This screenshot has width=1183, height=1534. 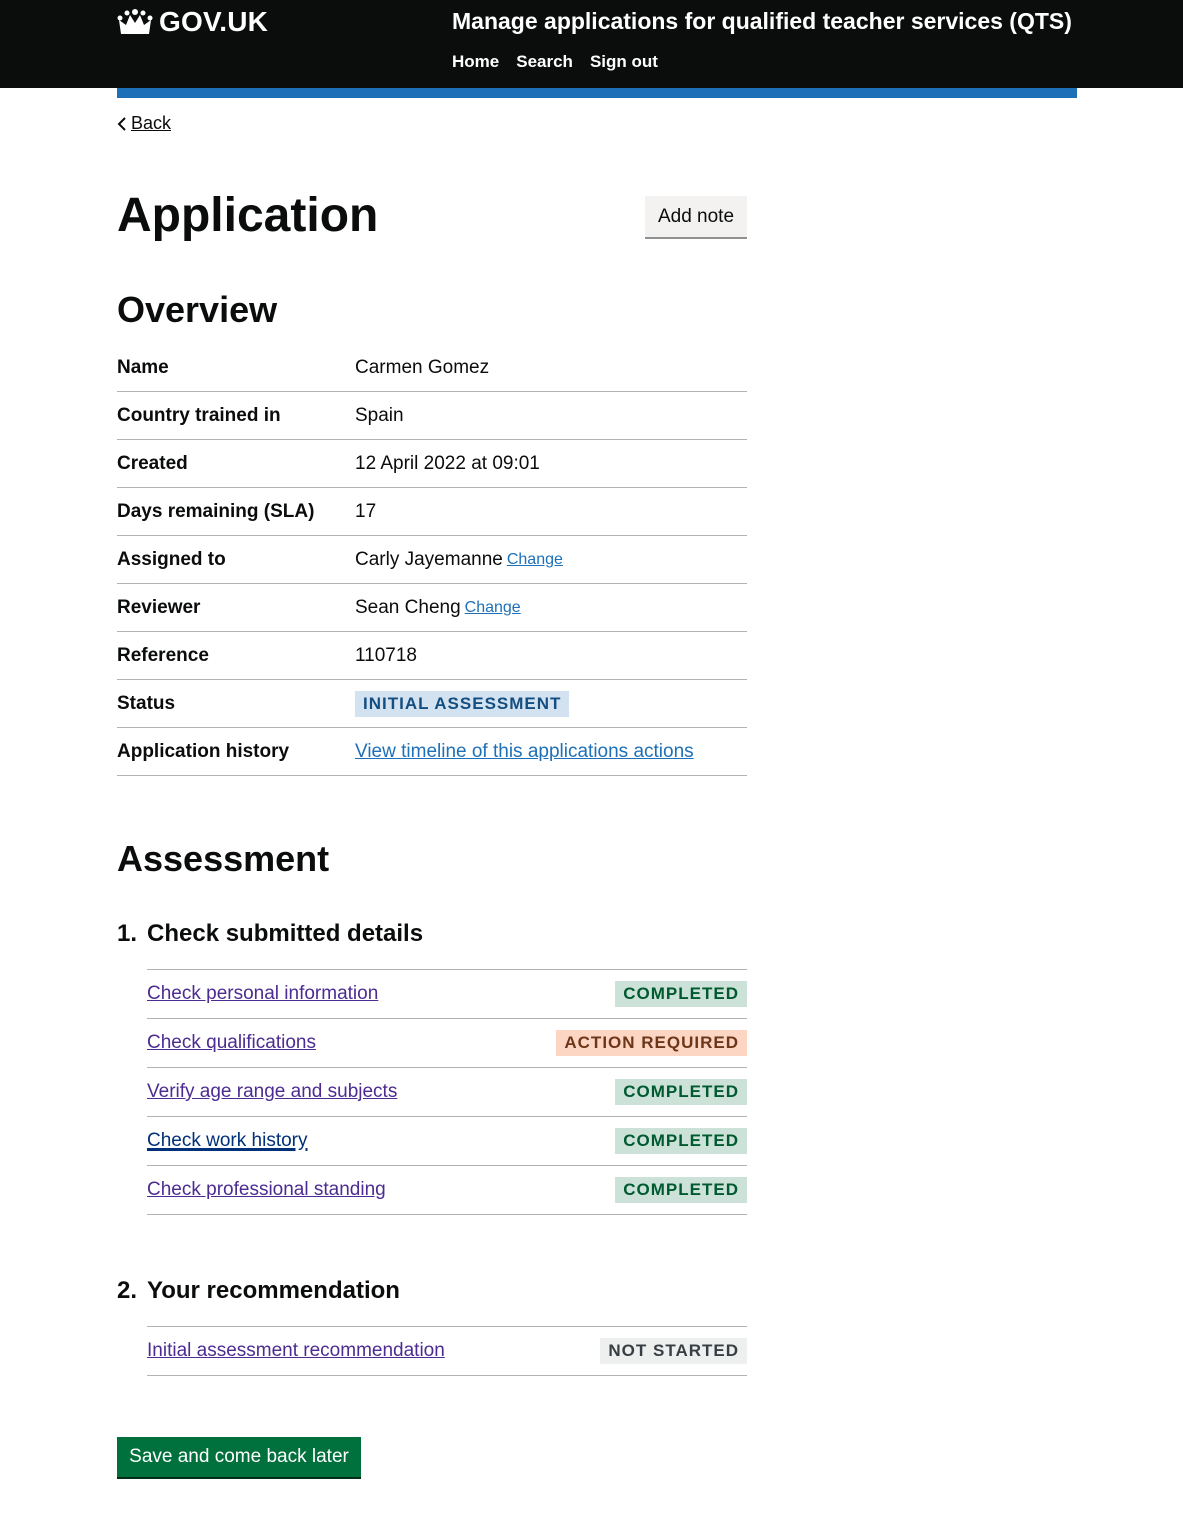 I want to click on summary-value: 17, so click(x=366, y=511).